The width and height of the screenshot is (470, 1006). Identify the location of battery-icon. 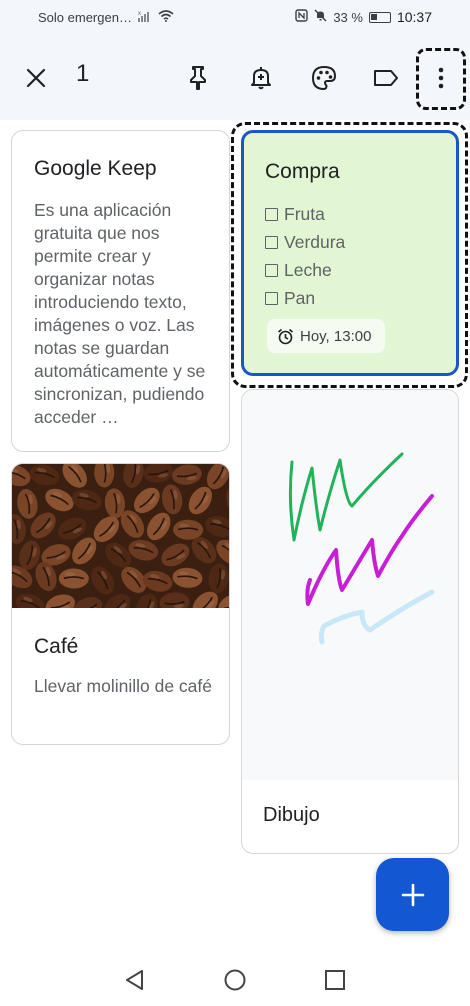
(379, 17).